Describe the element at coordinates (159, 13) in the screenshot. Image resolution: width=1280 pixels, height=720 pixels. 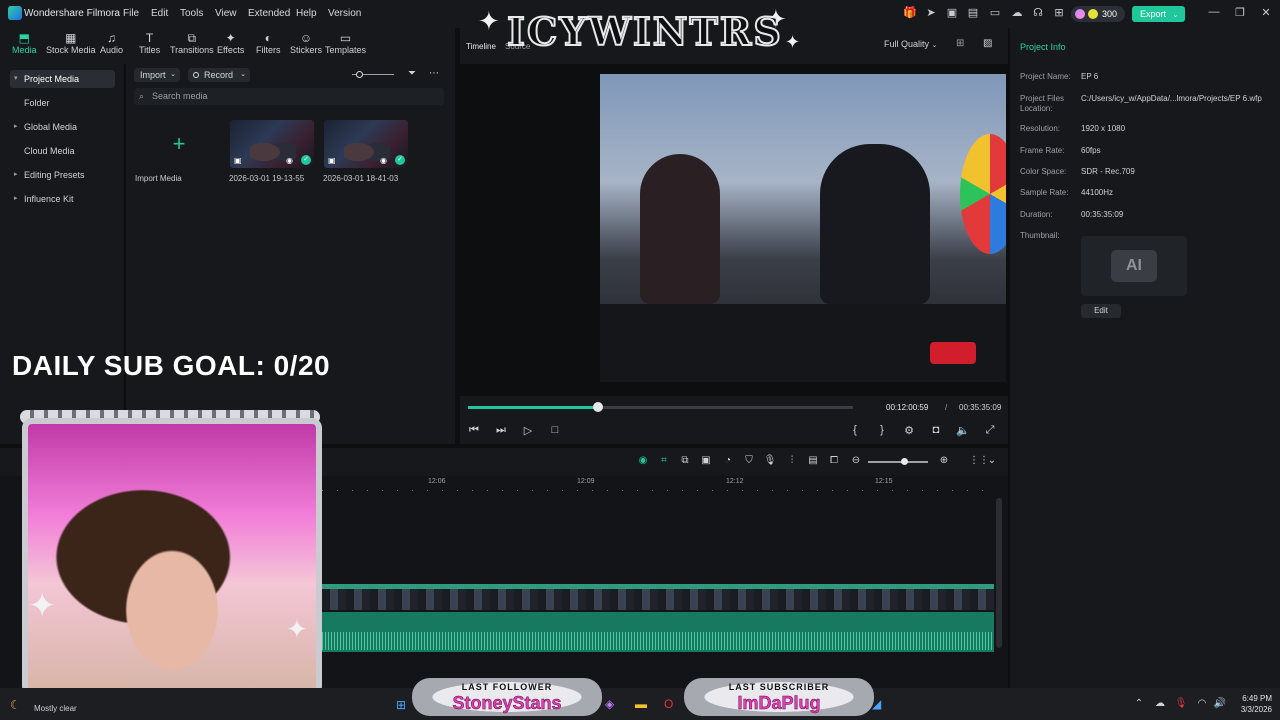
I see `menu-edit: Edit` at that location.